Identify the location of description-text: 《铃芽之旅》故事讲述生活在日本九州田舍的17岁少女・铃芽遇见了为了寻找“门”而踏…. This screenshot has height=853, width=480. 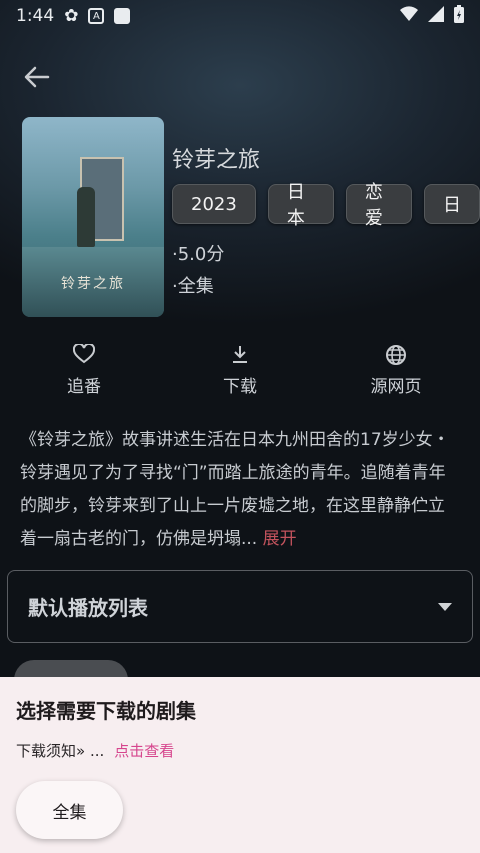
(235, 489).